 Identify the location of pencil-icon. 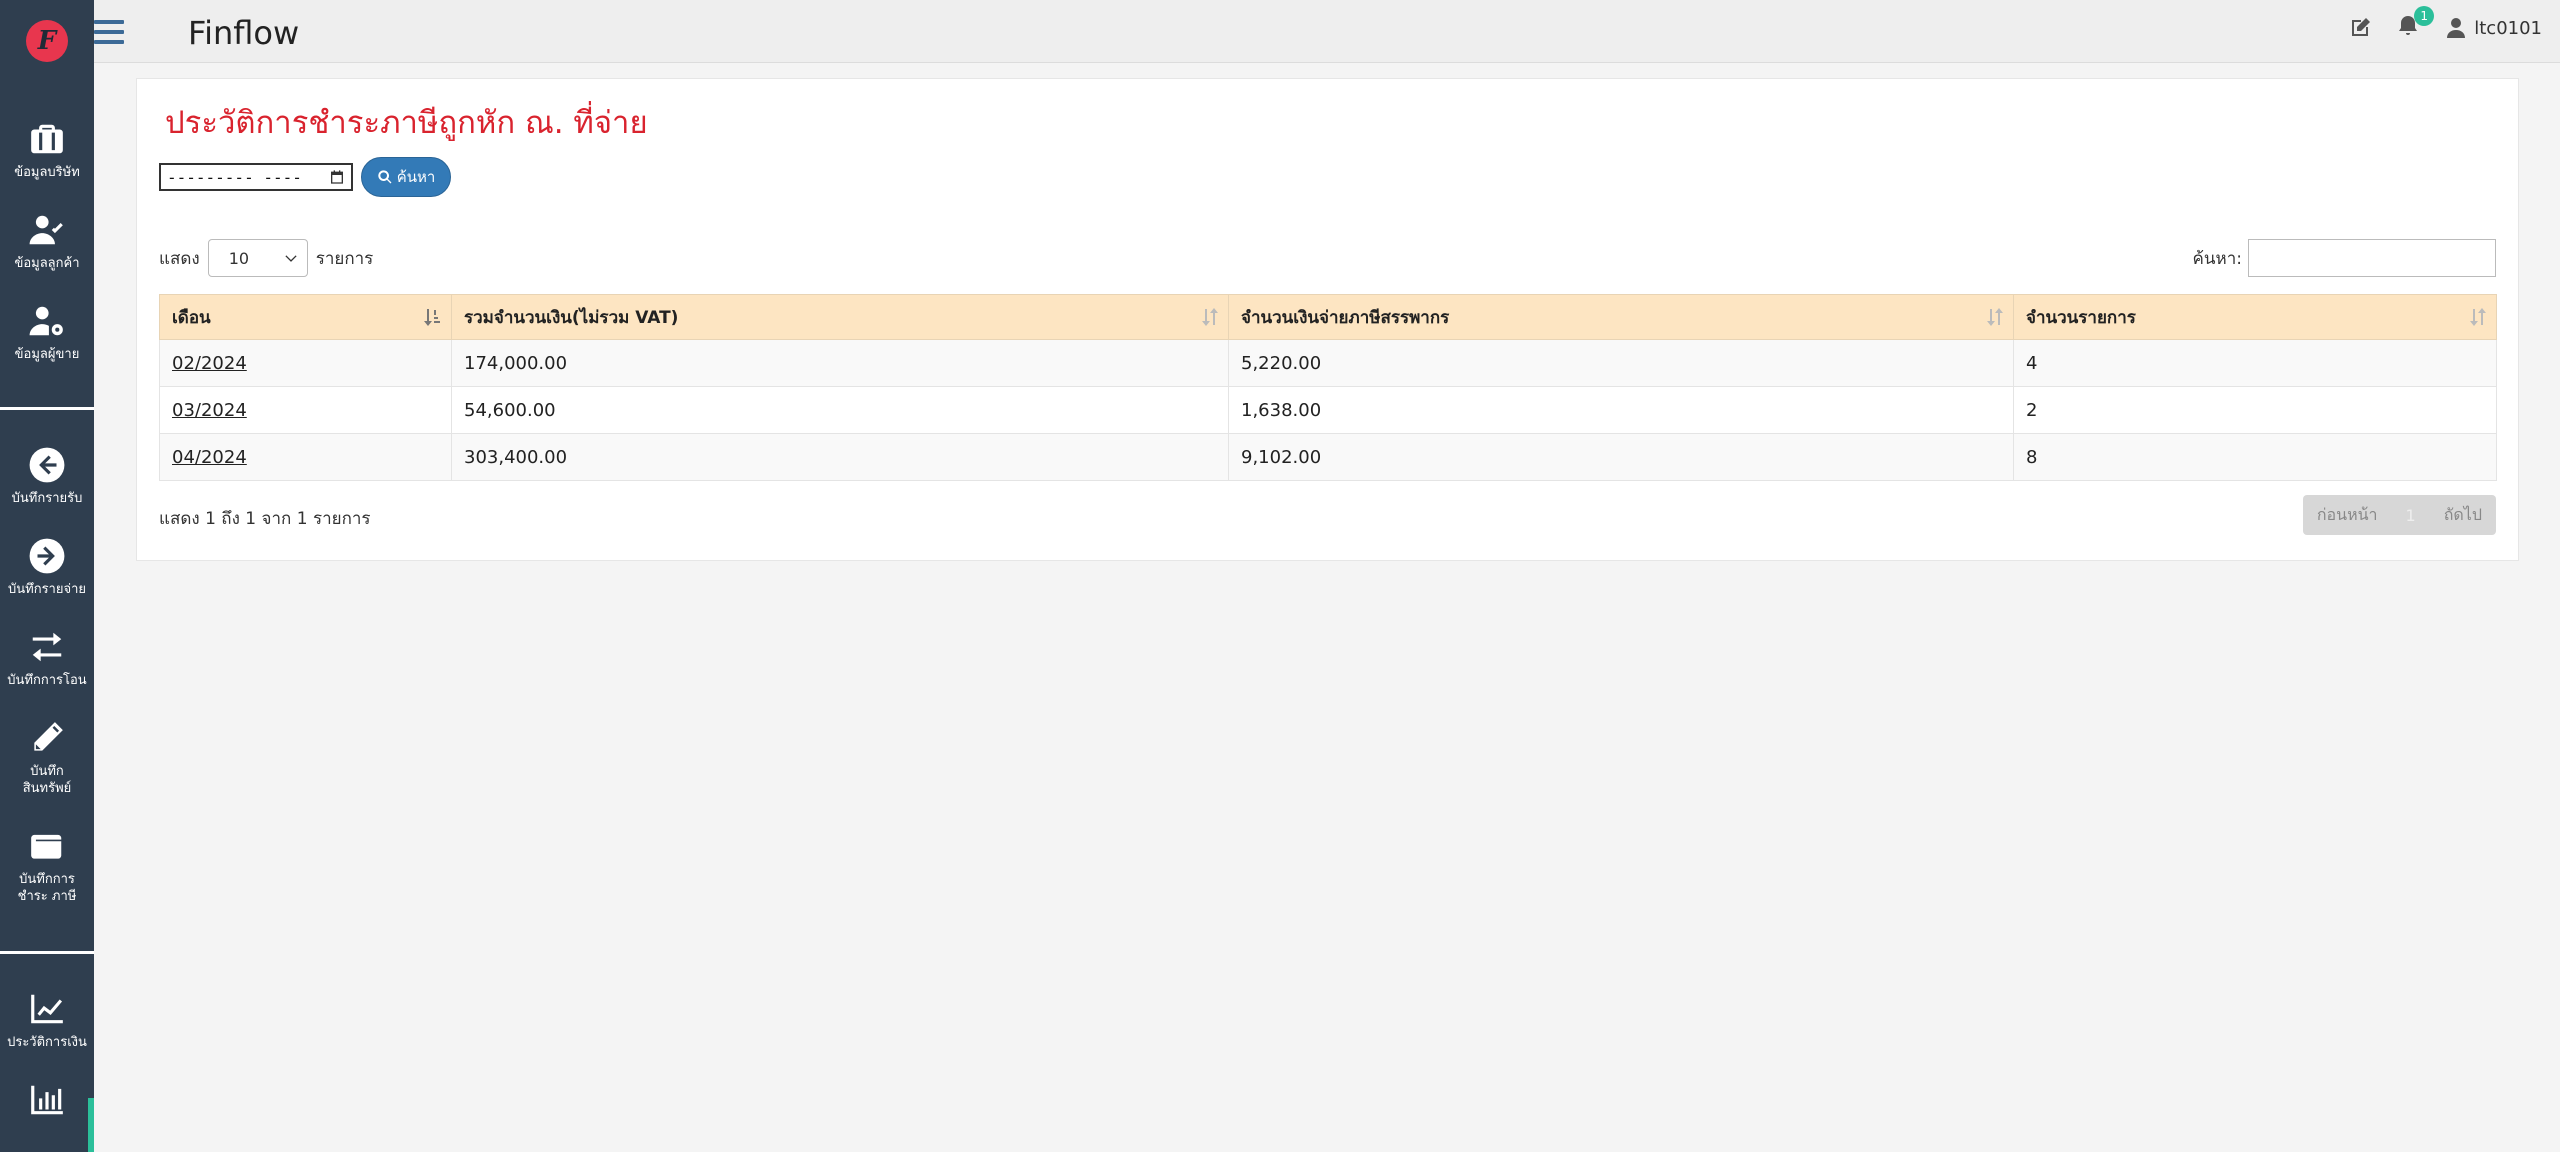
(48, 736).